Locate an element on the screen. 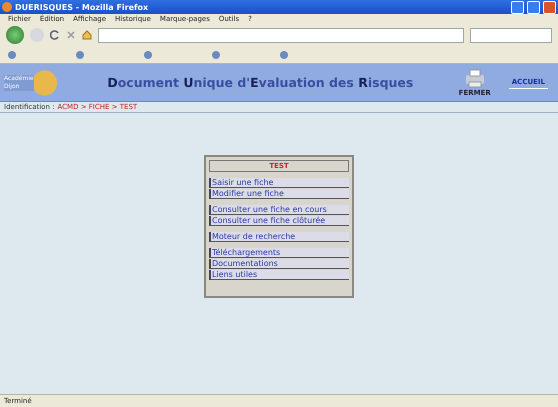 Image resolution: width=558 pixels, height=407 pixels. maximize-button is located at coordinates (533, 7).